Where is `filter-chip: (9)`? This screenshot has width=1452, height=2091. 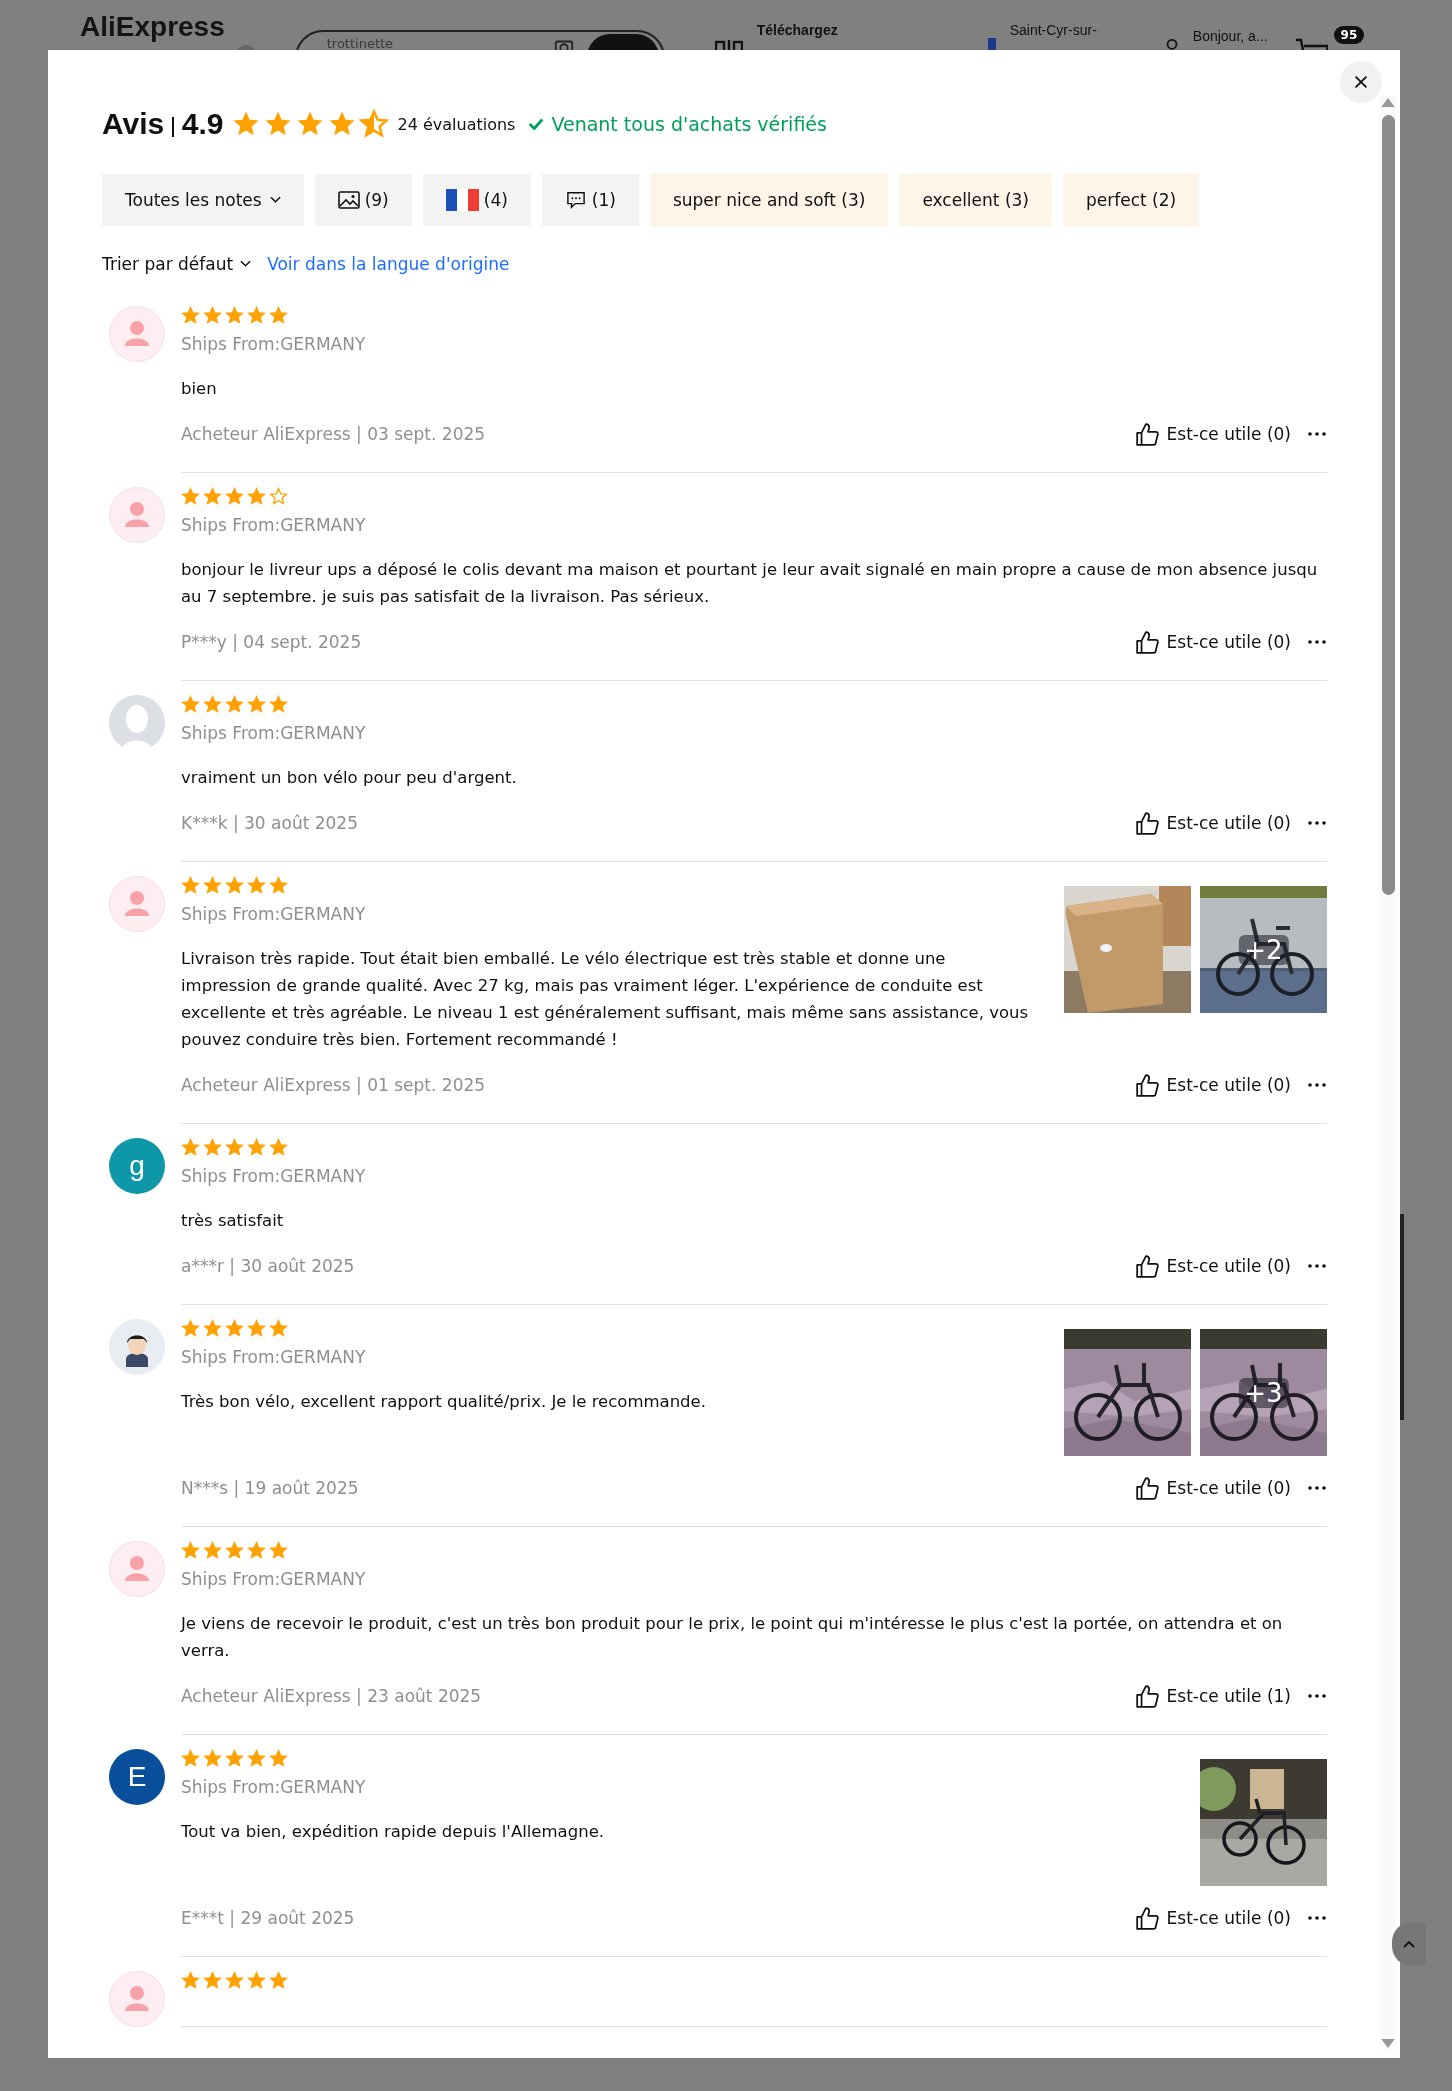
filter-chip: (9) is located at coordinates (363, 200).